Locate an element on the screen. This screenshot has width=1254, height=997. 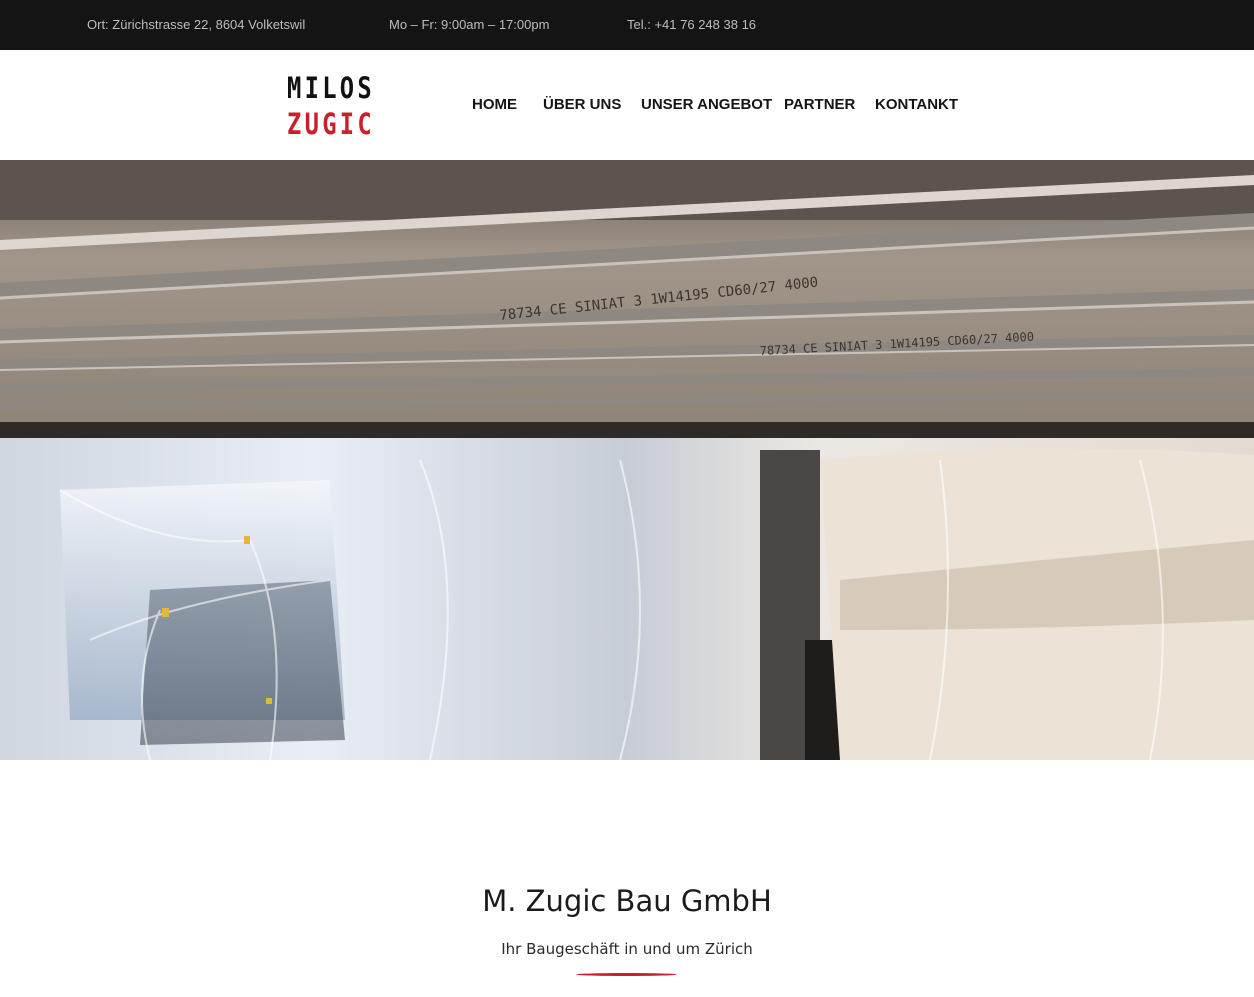
nav-item-unser-angebot: UNSER ANGEBOT is located at coordinates (706, 104).